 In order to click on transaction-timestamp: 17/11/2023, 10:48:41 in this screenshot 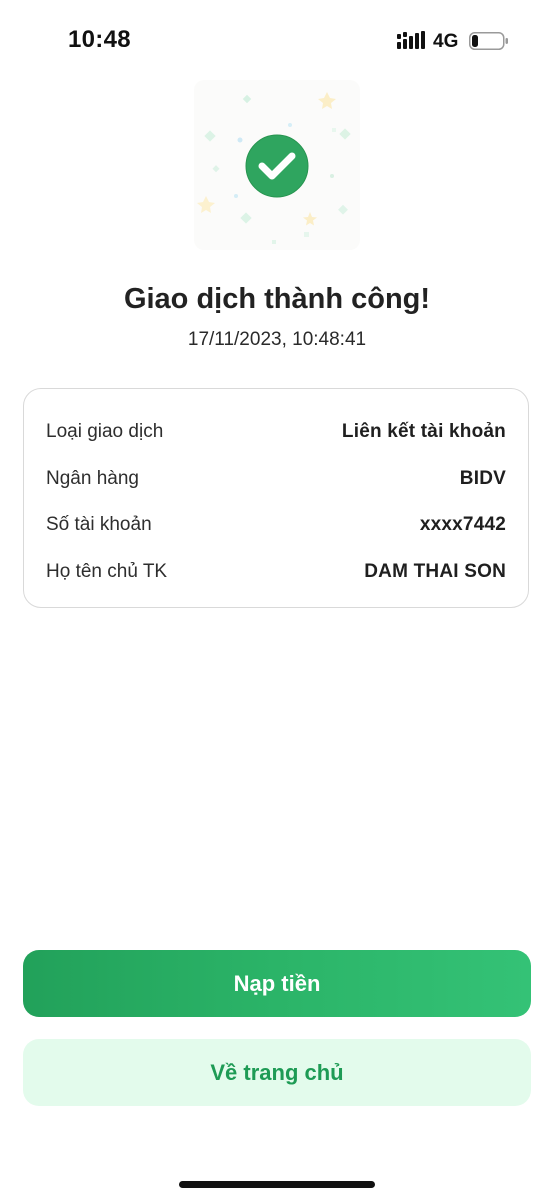, I will do `click(277, 339)`.